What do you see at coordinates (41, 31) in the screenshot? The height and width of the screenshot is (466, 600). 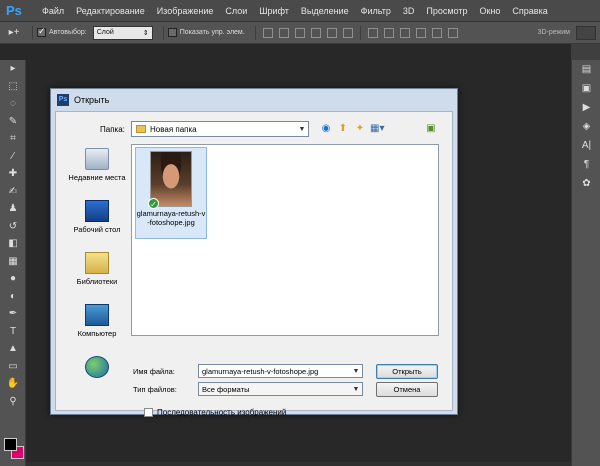 I see `autoselect-checkbox` at bounding box center [41, 31].